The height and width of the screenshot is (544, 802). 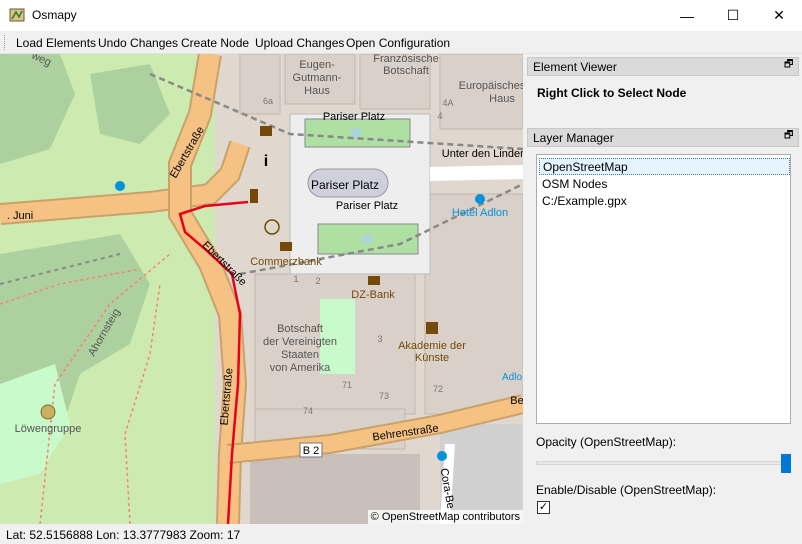 I want to click on opacity-slider-track, so click(x=663, y=463).